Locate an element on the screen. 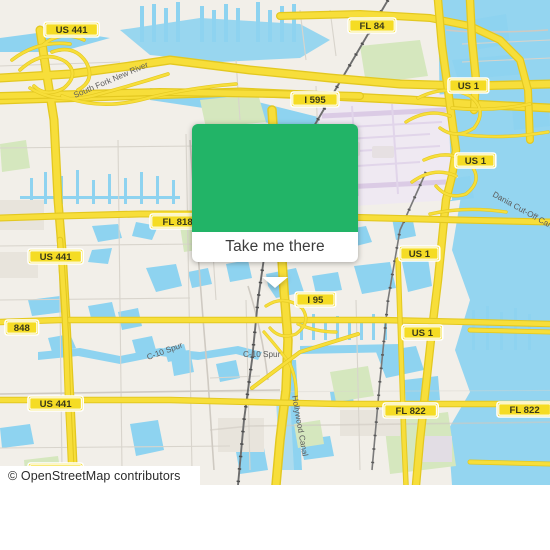 The width and height of the screenshot is (550, 550). road-shield: 848 is located at coordinates (22, 327).